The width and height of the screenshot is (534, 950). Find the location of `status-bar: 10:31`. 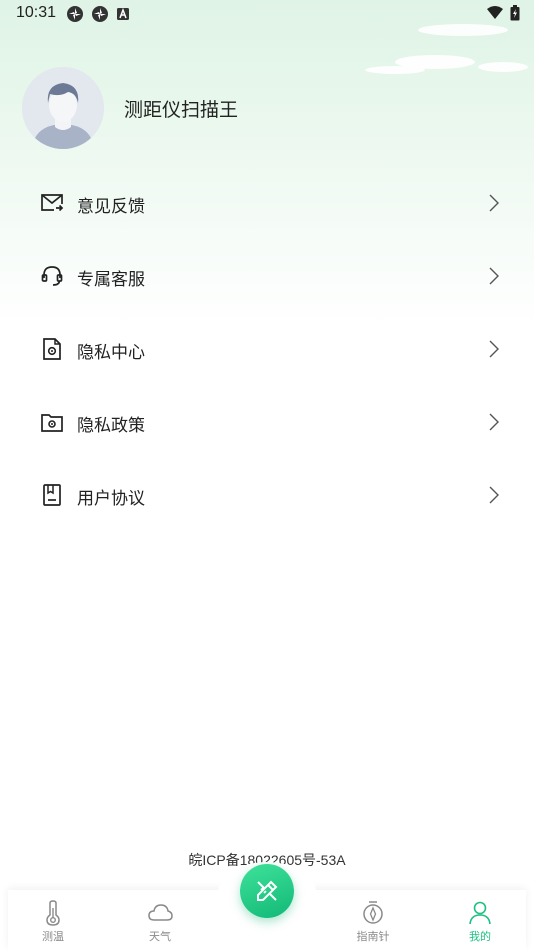

status-bar: 10:31 is located at coordinates (267, 14).